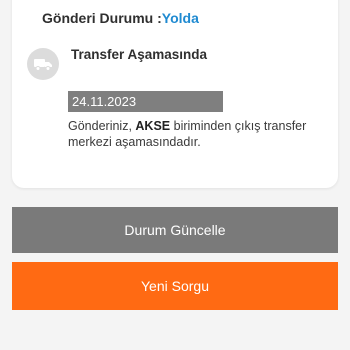 Image resolution: width=350 pixels, height=350 pixels. What do you see at coordinates (102, 18) in the screenshot?
I see `status-label: Gönderi Durumu :` at bounding box center [102, 18].